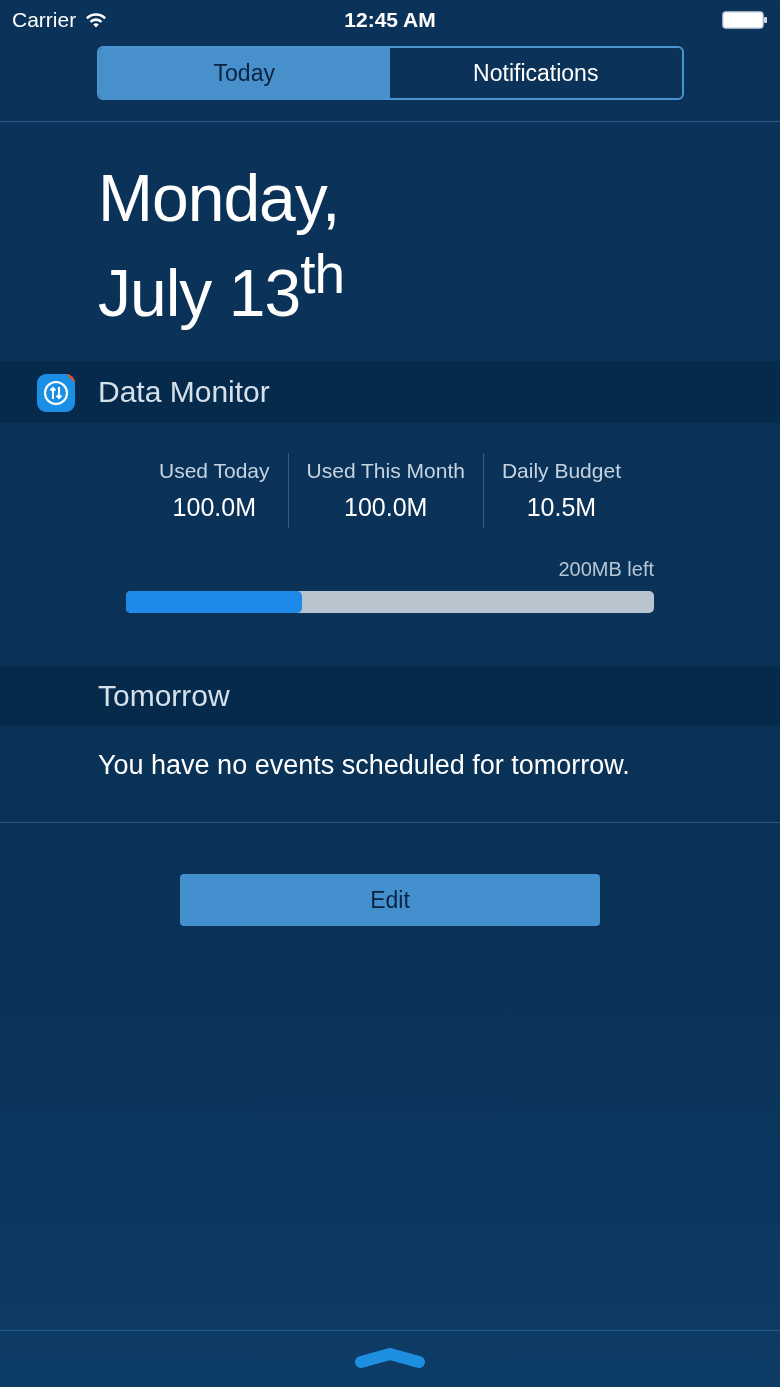 The width and height of the screenshot is (780, 1387). What do you see at coordinates (390, 900) in the screenshot?
I see `edit-button: Edit` at bounding box center [390, 900].